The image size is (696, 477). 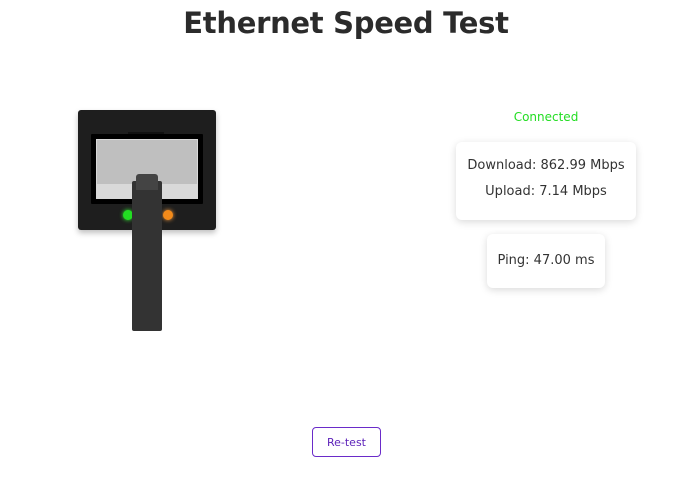 What do you see at coordinates (346, 442) in the screenshot?
I see `retest-button: Re-test` at bounding box center [346, 442].